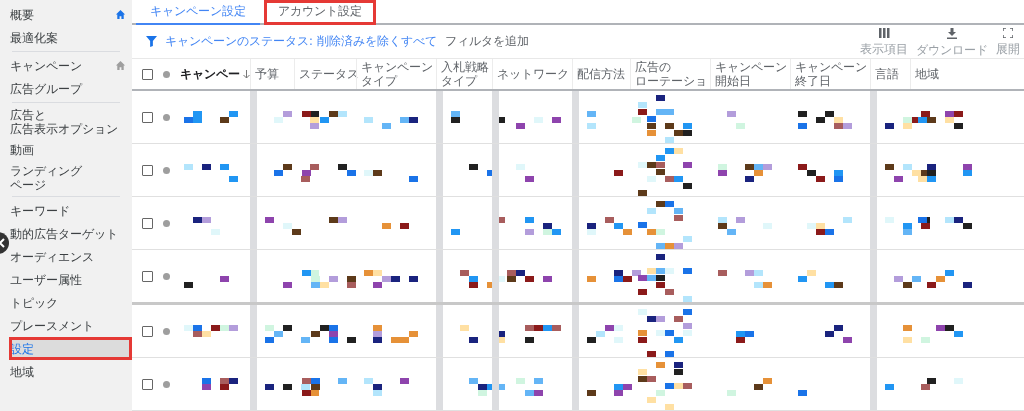 The width and height of the screenshot is (1024, 411). I want to click on sidebar-item: ユーザー属性, so click(70, 279).